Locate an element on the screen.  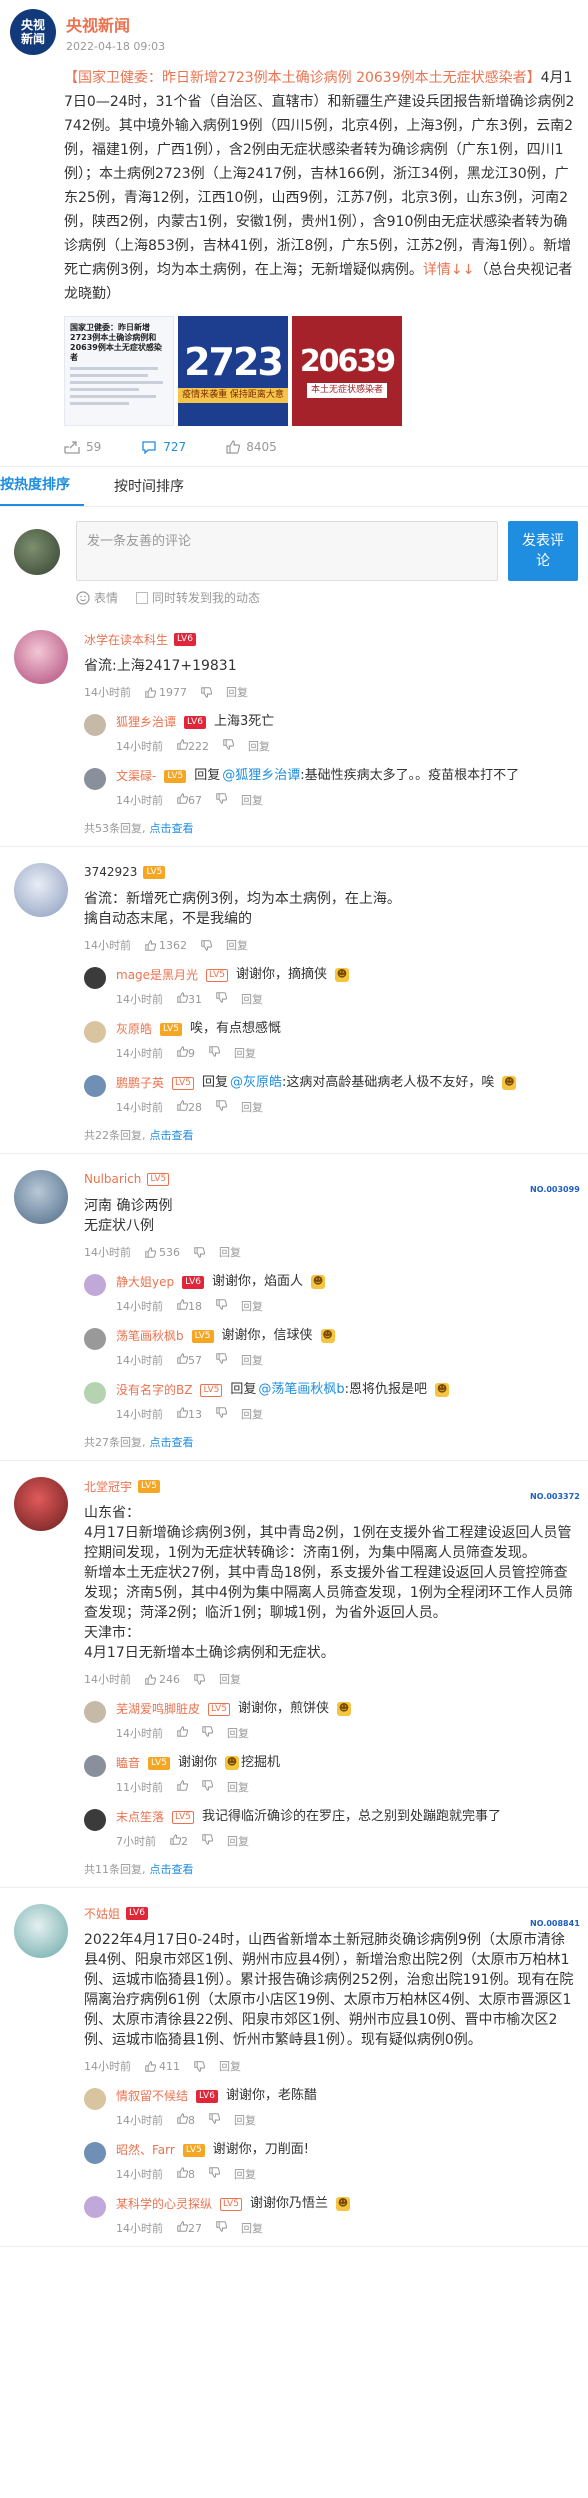
detail-link: 详情↓↓ is located at coordinates (448, 270).